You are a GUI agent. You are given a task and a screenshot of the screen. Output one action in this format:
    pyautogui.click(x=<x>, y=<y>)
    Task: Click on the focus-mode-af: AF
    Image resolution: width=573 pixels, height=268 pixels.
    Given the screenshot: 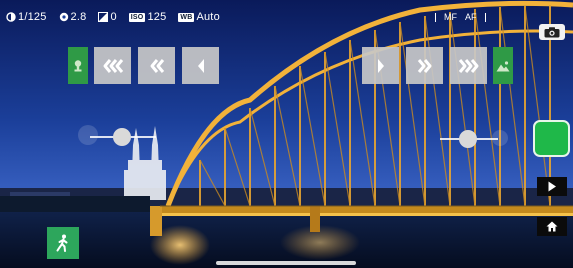 What is the action you would take?
    pyautogui.click(x=471, y=17)
    